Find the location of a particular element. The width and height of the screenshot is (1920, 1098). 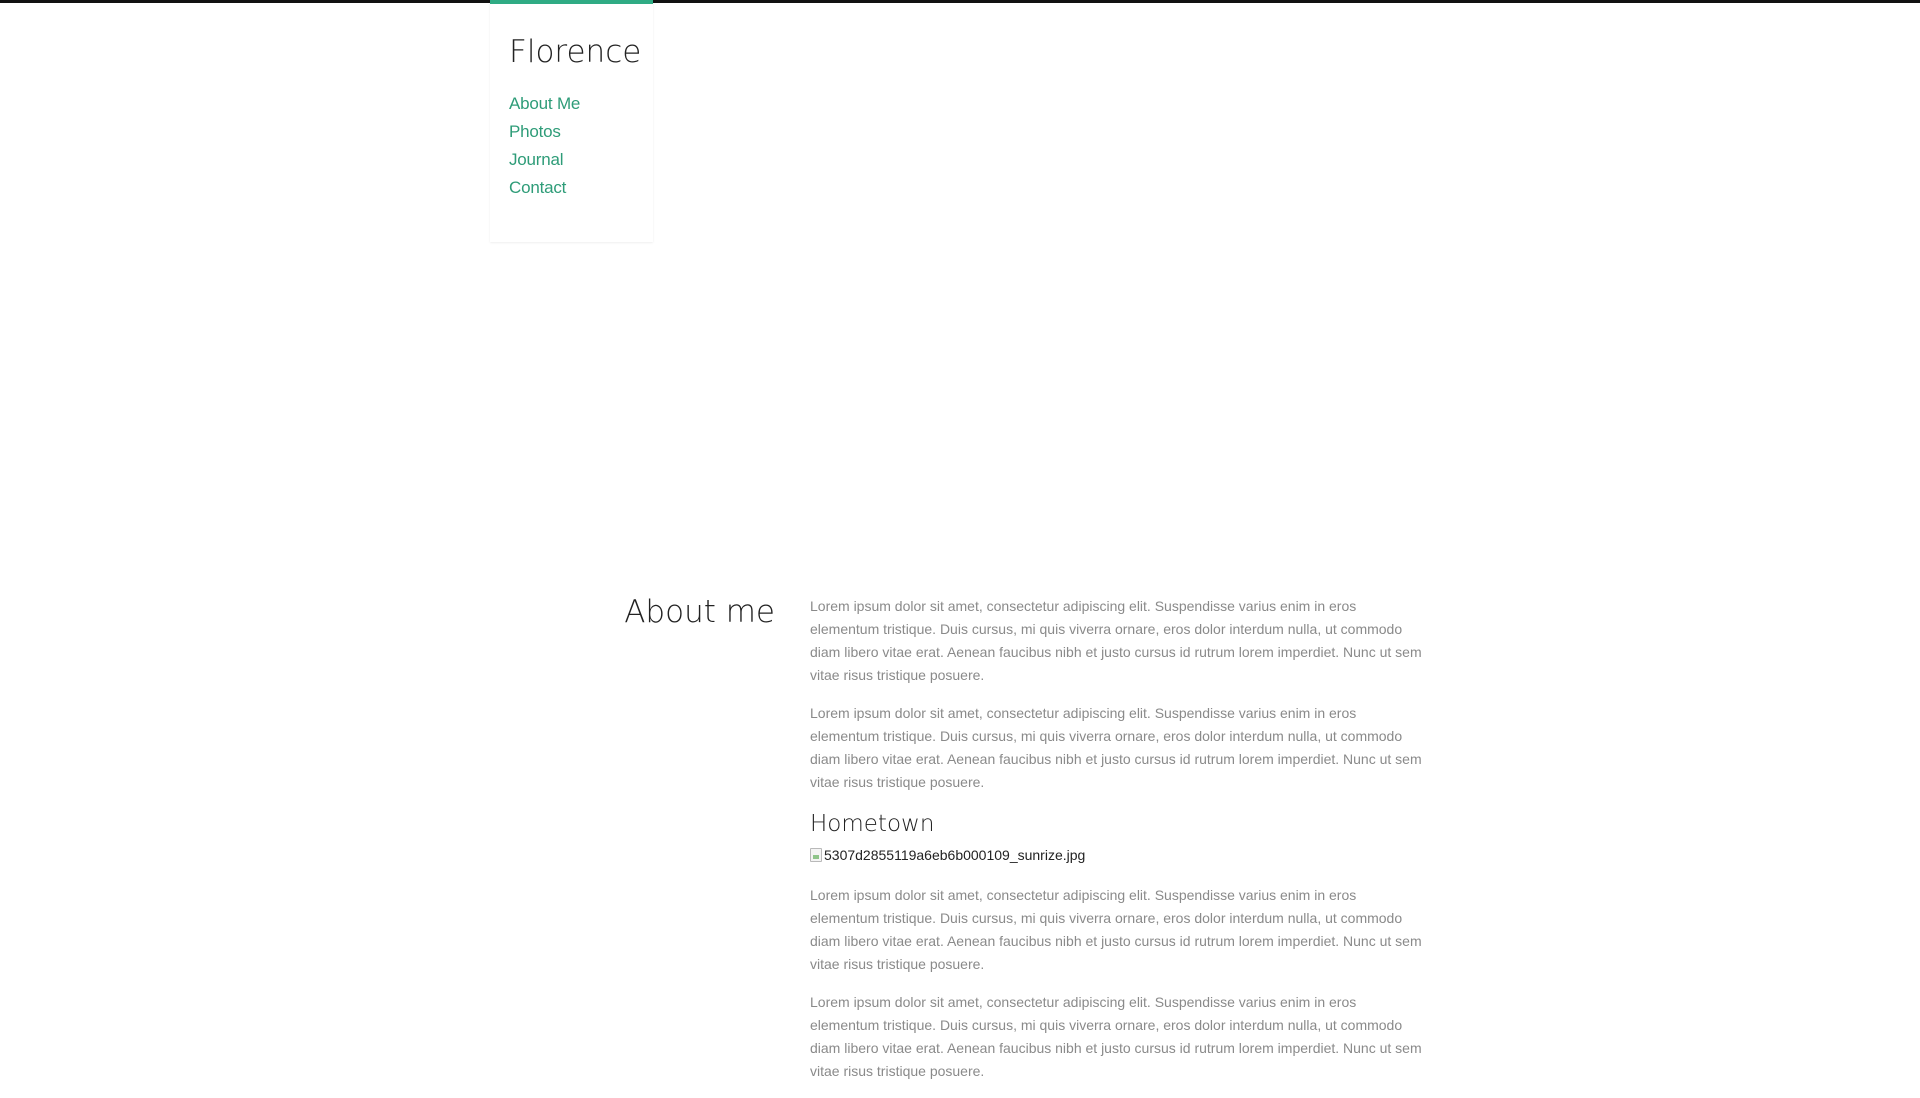

about-heading: About me is located at coordinates (699, 612).